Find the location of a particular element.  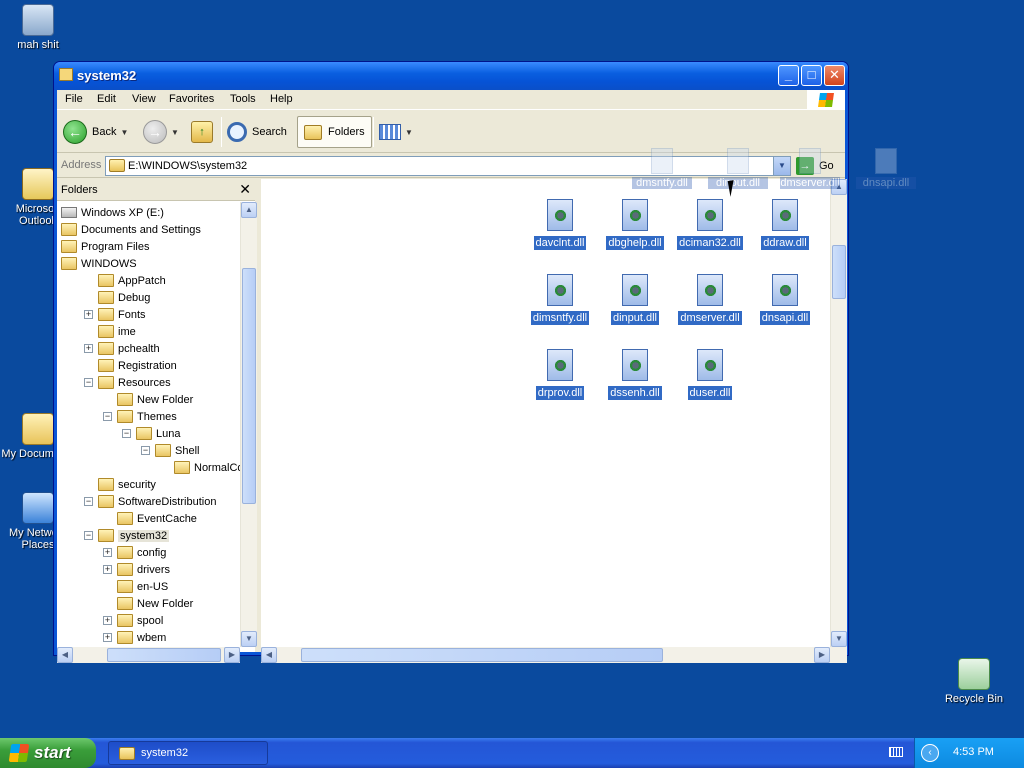

tree-item: + spool is located at coordinates (133, 620).